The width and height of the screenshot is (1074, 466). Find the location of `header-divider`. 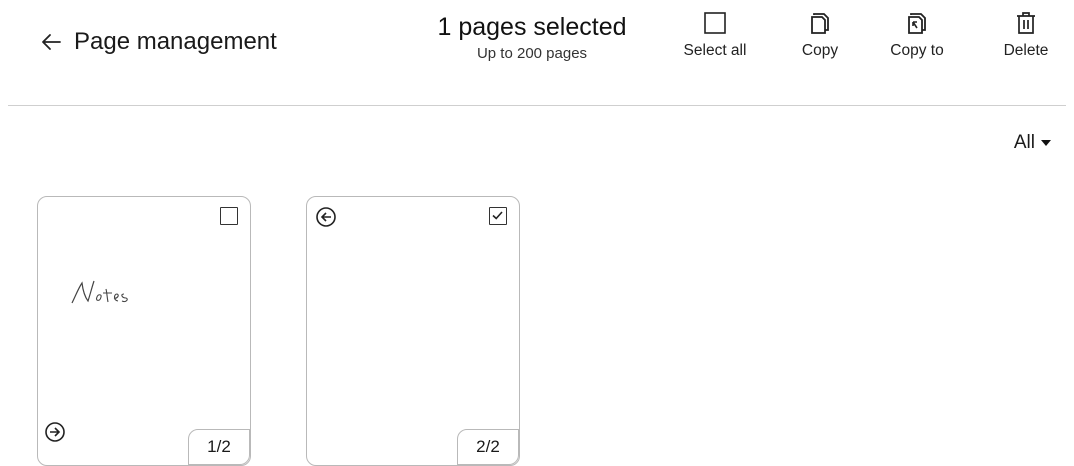

header-divider is located at coordinates (537, 105).